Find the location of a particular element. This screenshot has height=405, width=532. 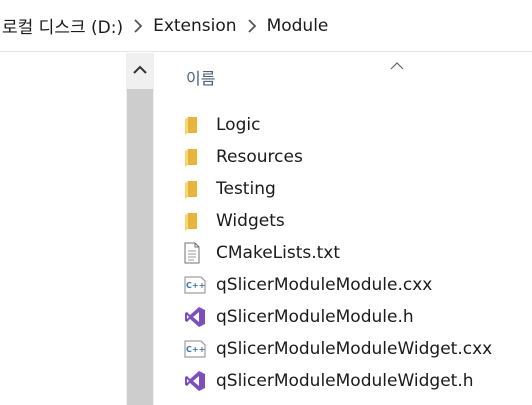

breadcrumb-item-drive: 로컬 디스크 (D:) is located at coordinates (62, 25).